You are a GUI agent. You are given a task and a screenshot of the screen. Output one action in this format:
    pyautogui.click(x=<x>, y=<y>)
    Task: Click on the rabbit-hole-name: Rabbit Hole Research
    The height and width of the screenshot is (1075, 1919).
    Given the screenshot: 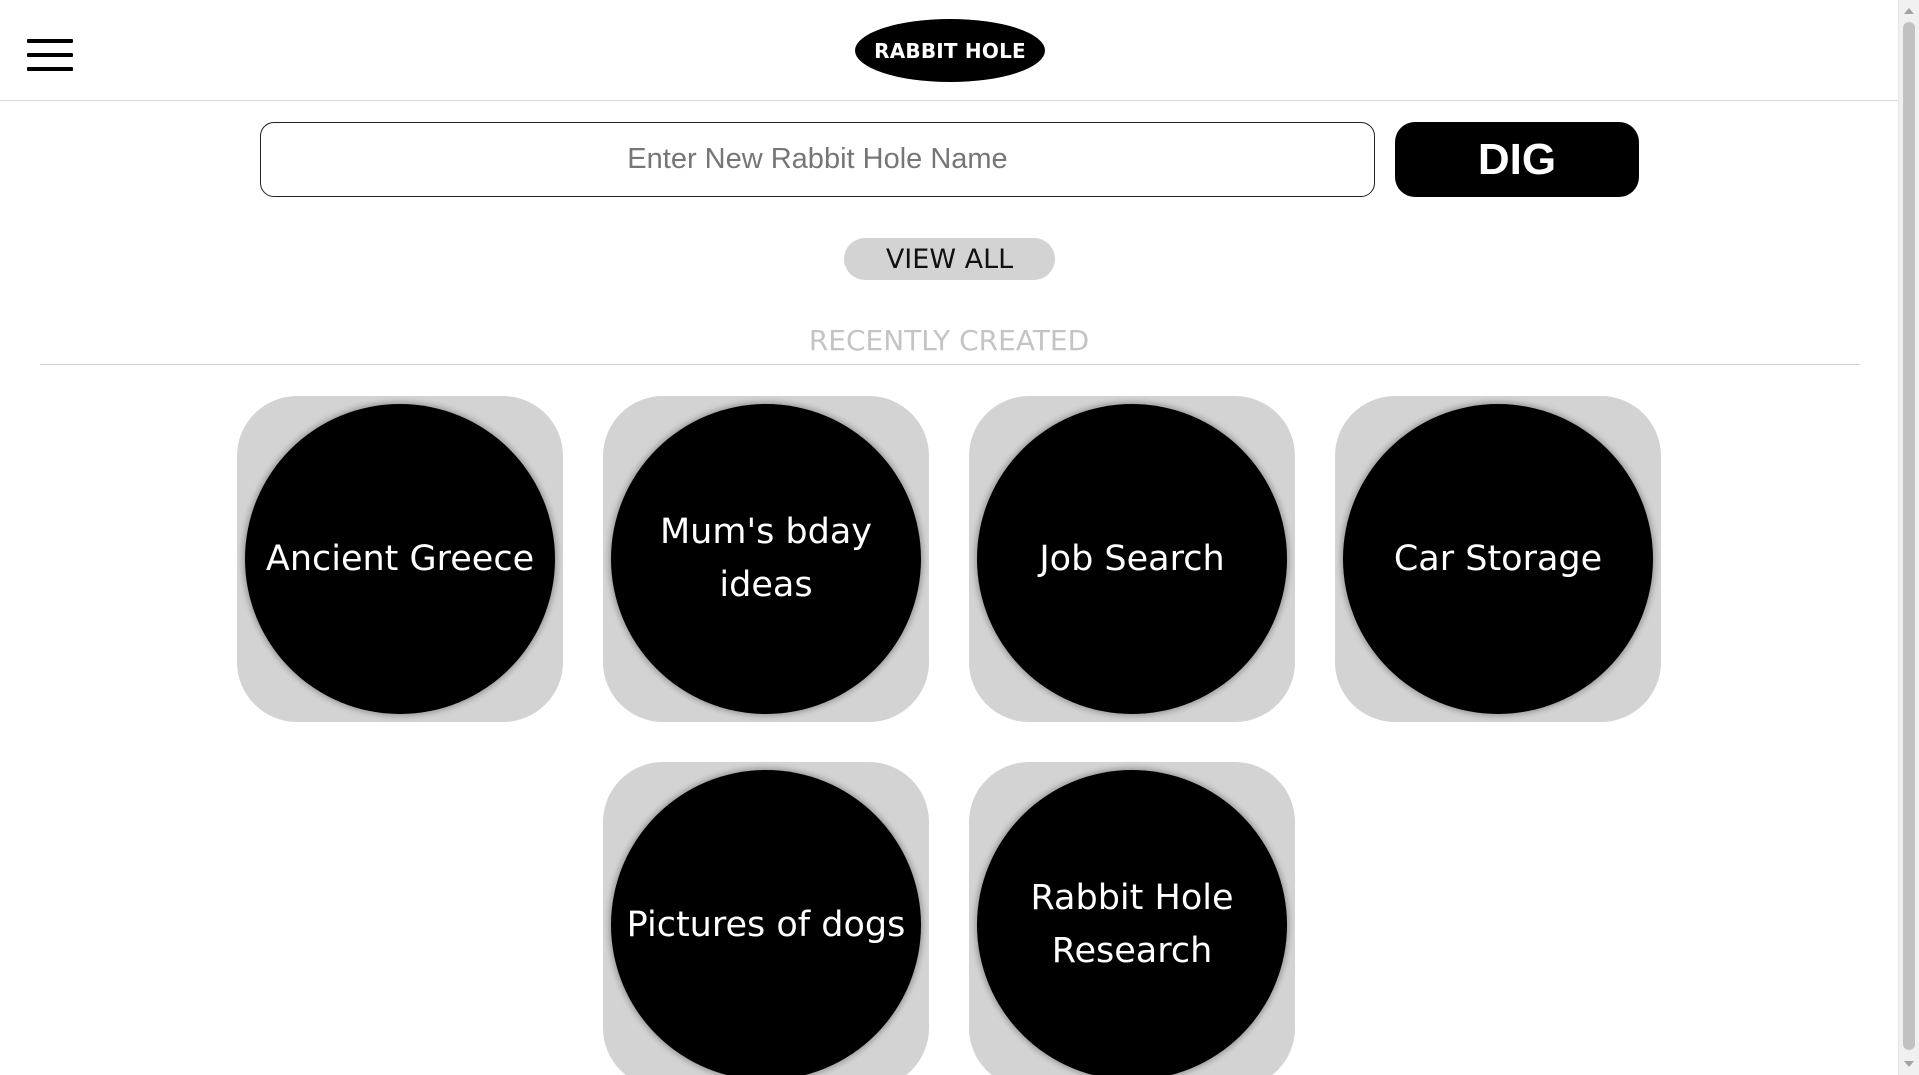 What is the action you would take?
    pyautogui.click(x=1132, y=924)
    